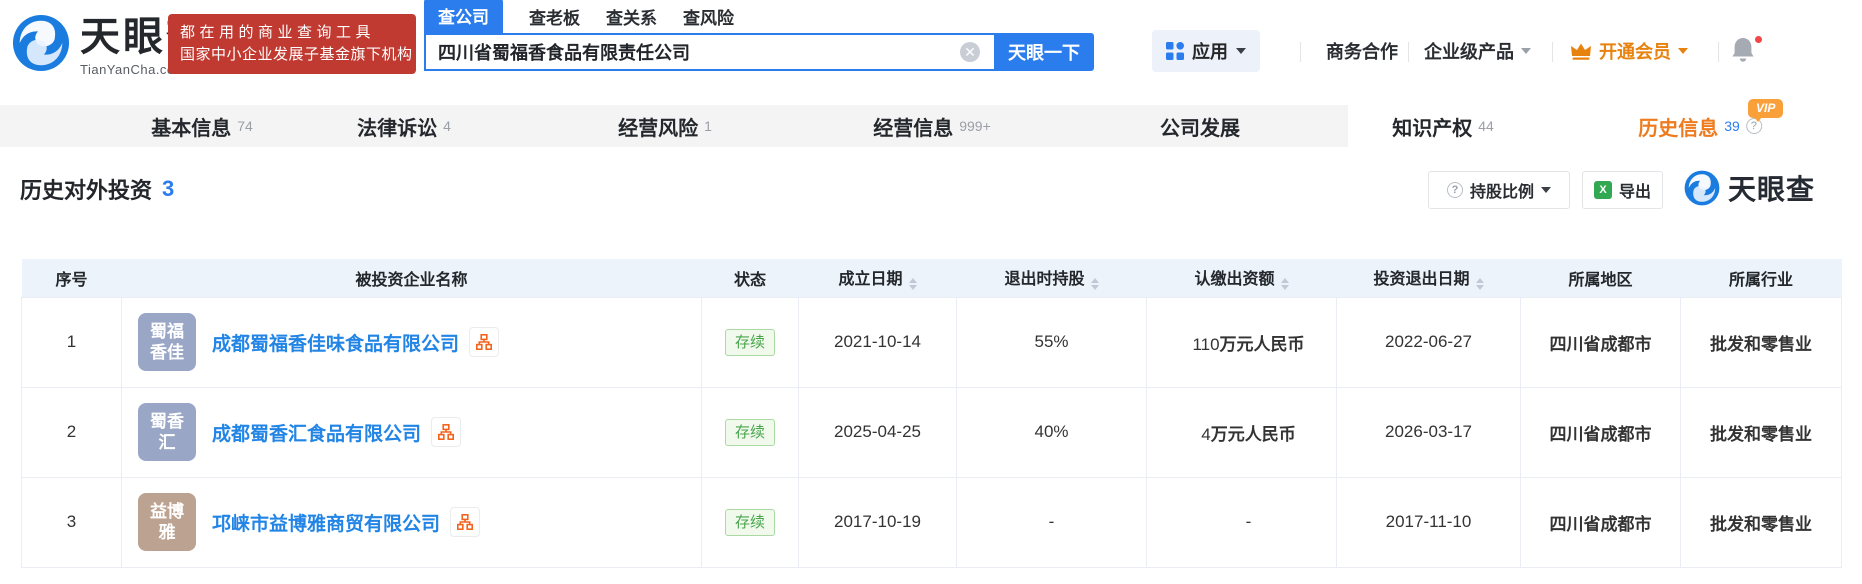  Describe the element at coordinates (1175, 51) in the screenshot. I see `apps-grid-icon` at that location.